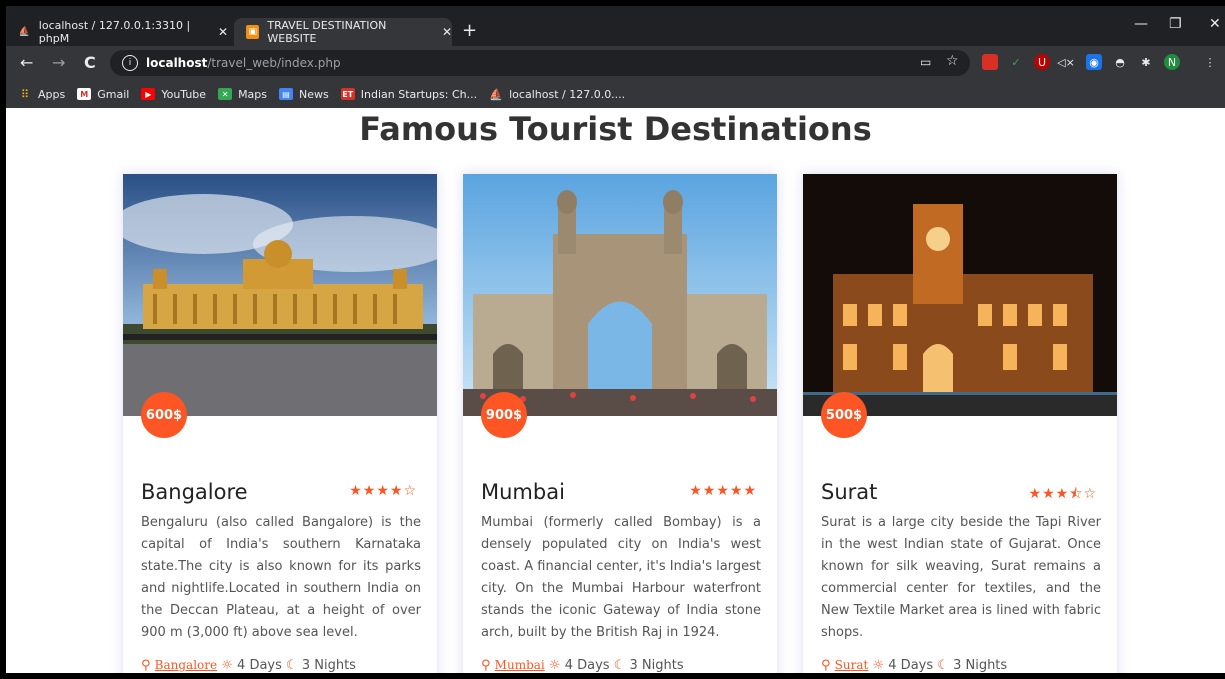 This screenshot has width=1225, height=679. I want to click on back-icon: ←, so click(26, 62).